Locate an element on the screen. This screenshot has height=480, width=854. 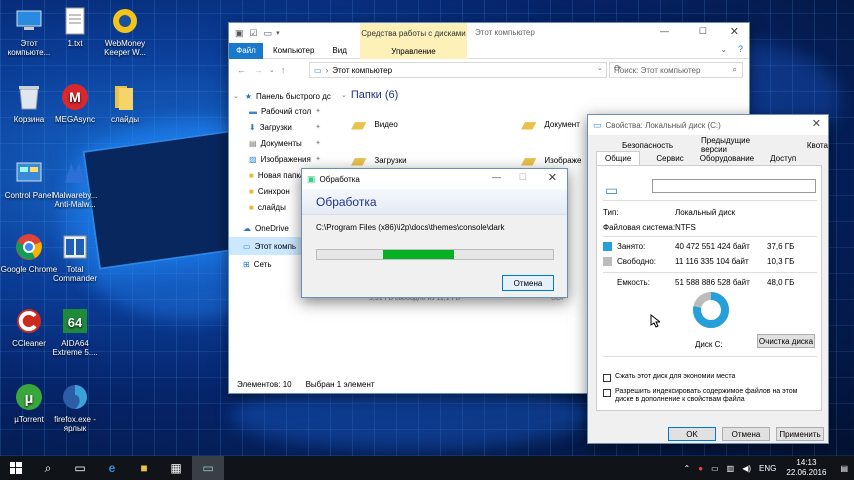
folder-icon is located at coordinates (125, 97).